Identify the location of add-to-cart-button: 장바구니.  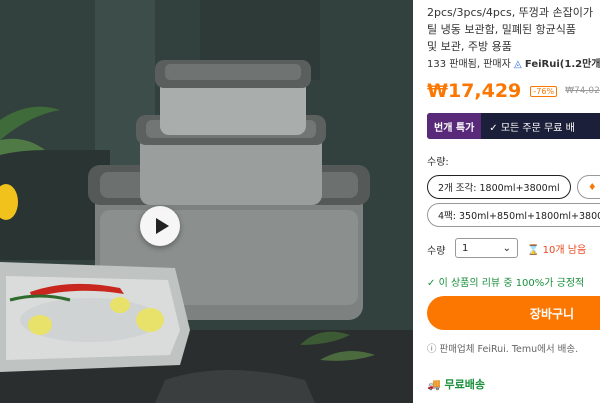
(513, 313).